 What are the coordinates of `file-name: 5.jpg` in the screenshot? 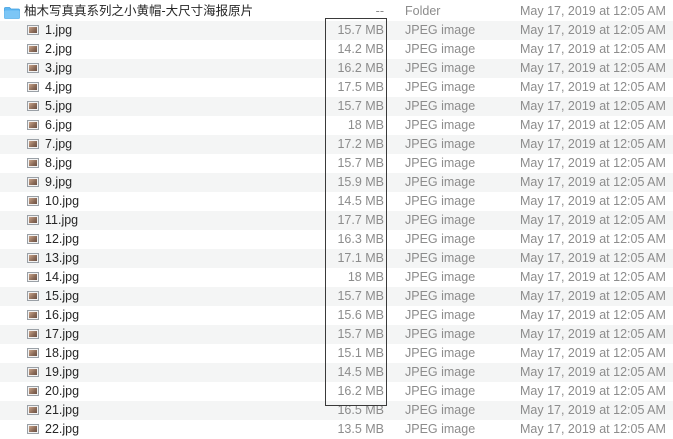 It's located at (59, 106).